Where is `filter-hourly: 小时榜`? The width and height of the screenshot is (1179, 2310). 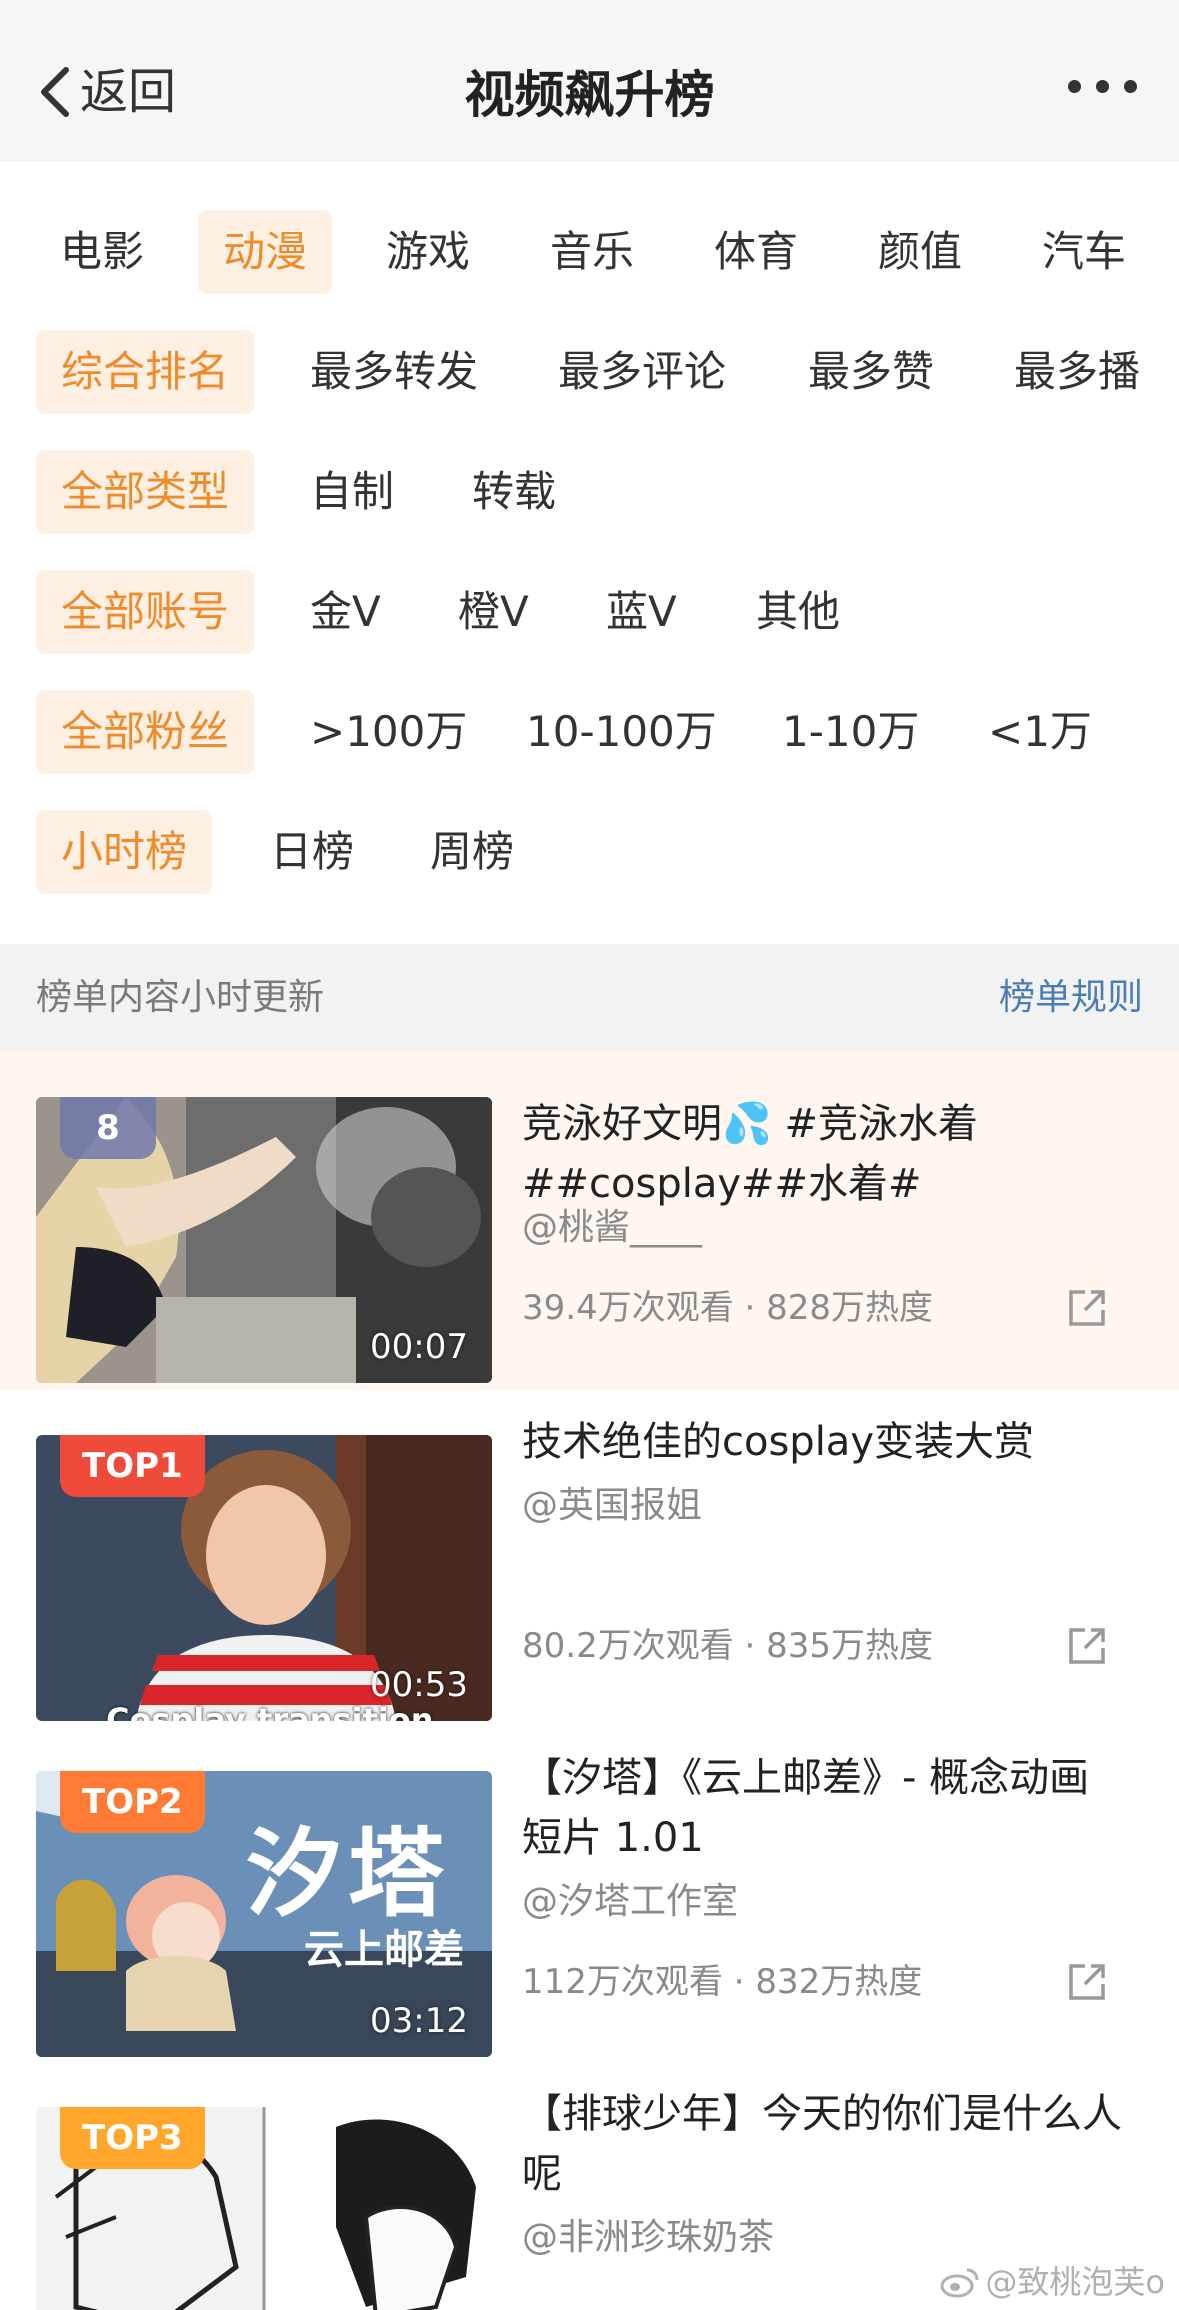 filter-hourly: 小时榜 is located at coordinates (124, 852).